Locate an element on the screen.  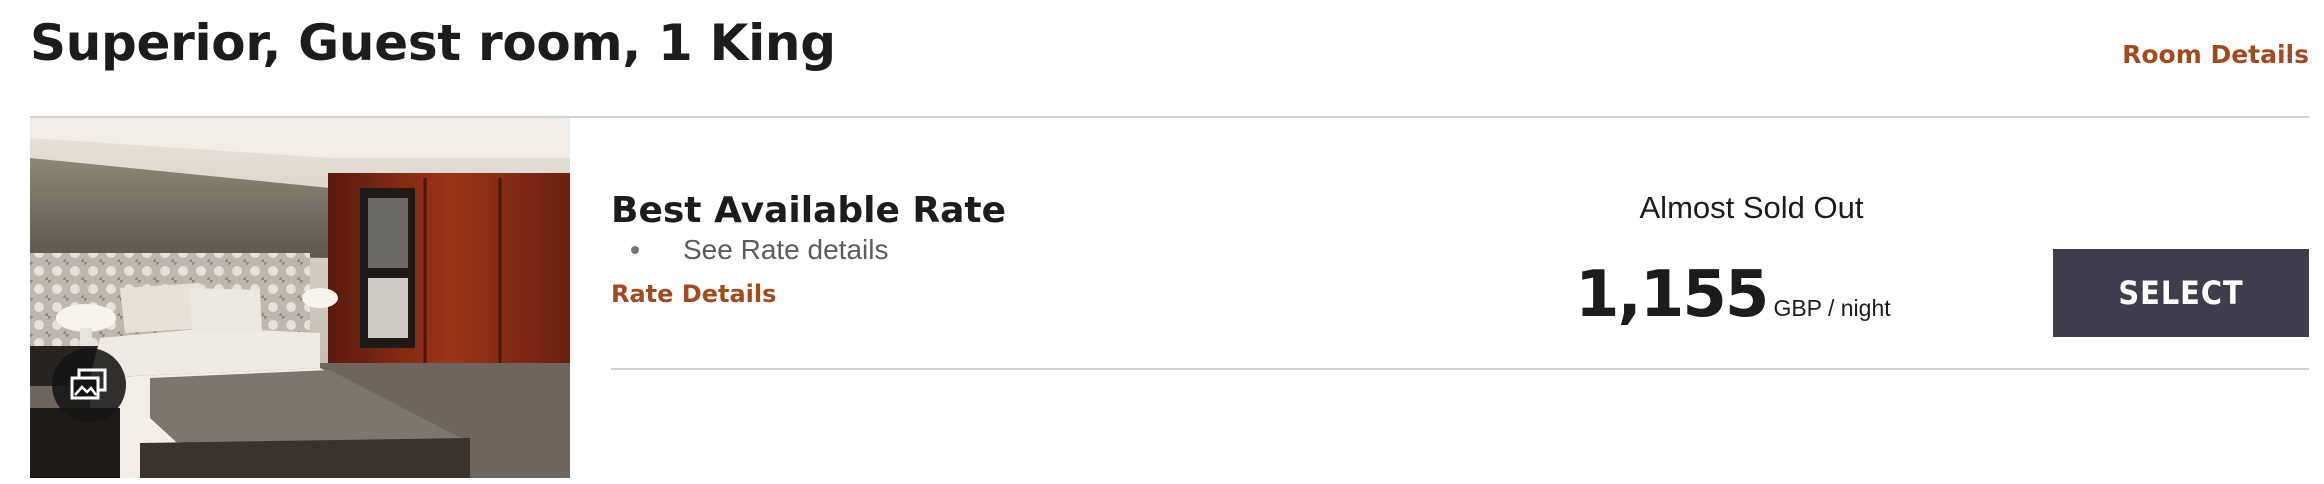
price-amount: 1,155 is located at coordinates (1672, 295).